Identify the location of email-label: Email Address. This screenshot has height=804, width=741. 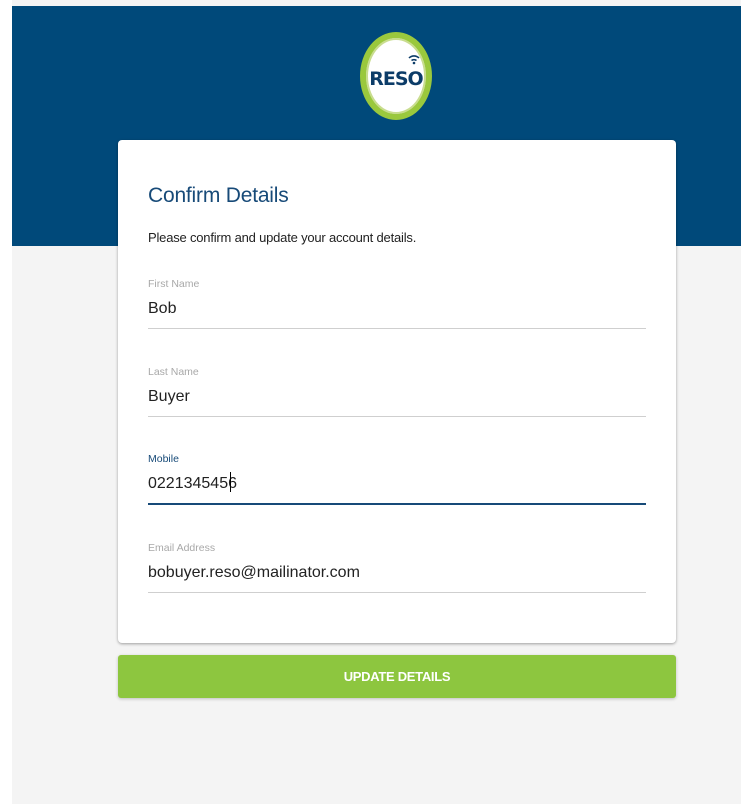
(182, 548).